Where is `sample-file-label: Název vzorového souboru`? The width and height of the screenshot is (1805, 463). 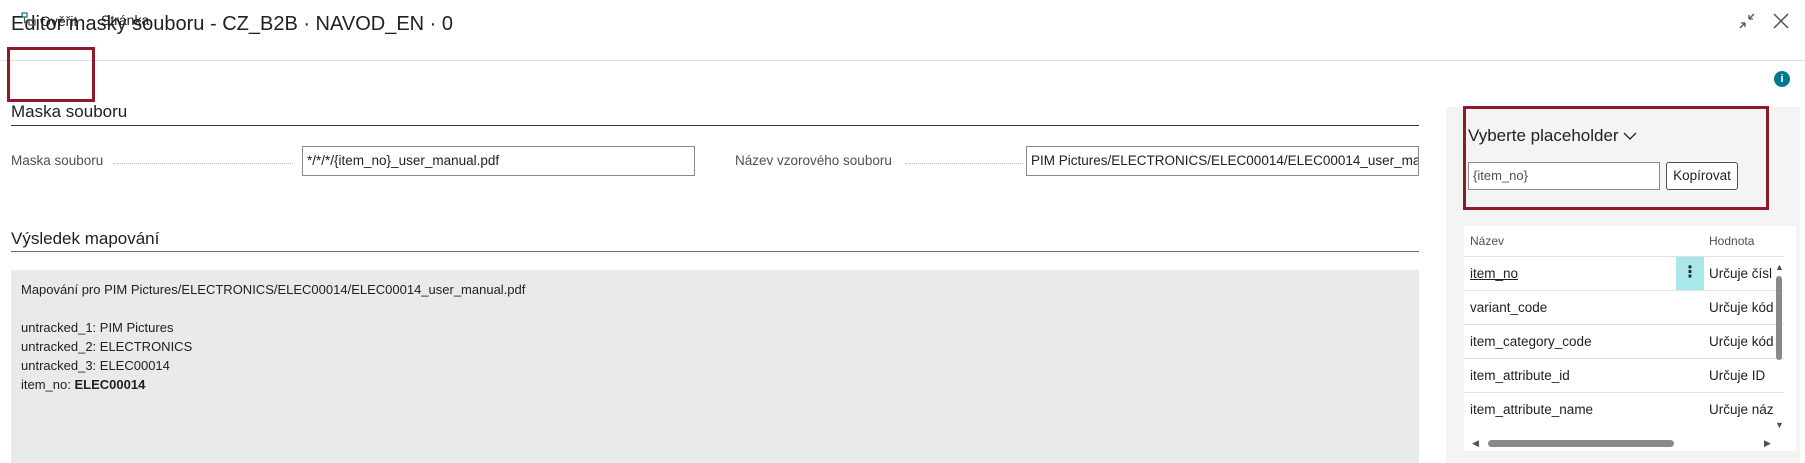
sample-file-label: Název vzorového souboru is located at coordinates (813, 160).